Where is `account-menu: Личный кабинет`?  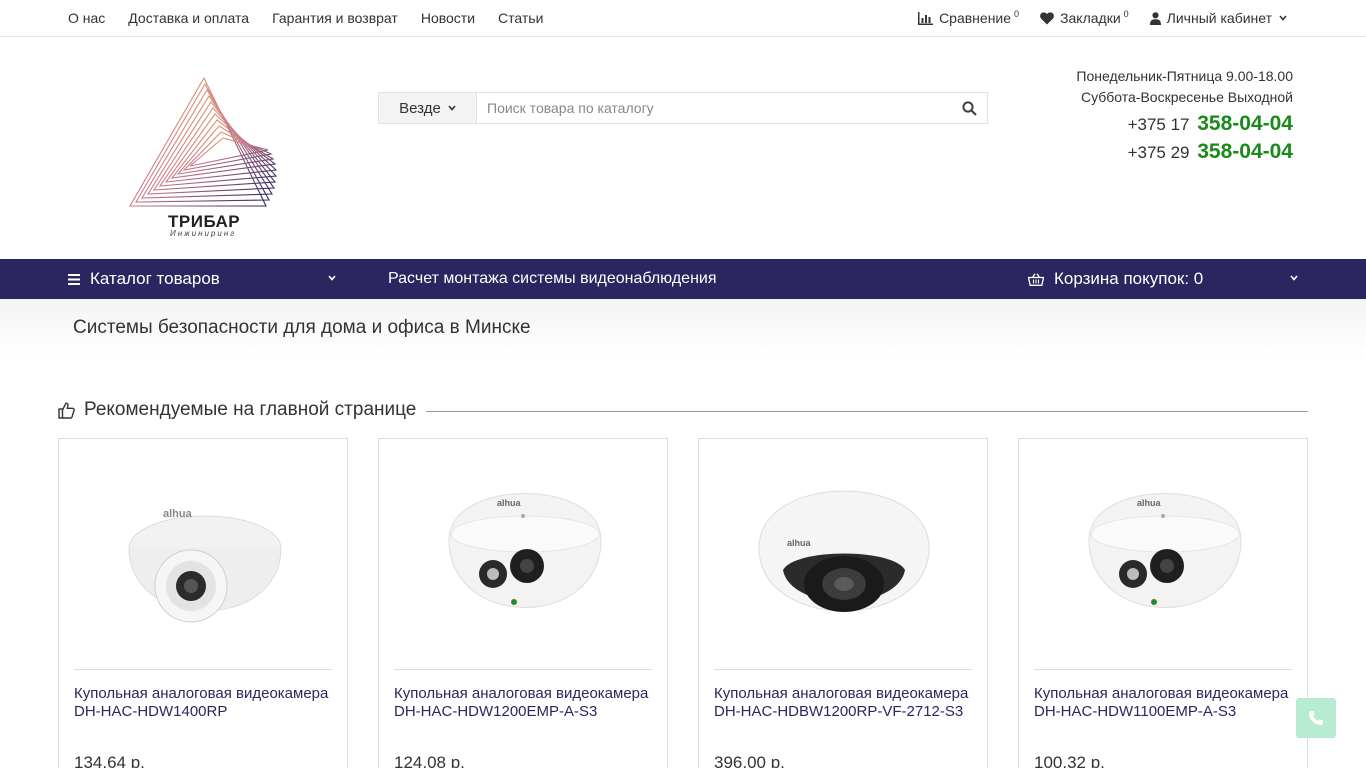
account-menu: Личный кабинет is located at coordinates (1221, 18).